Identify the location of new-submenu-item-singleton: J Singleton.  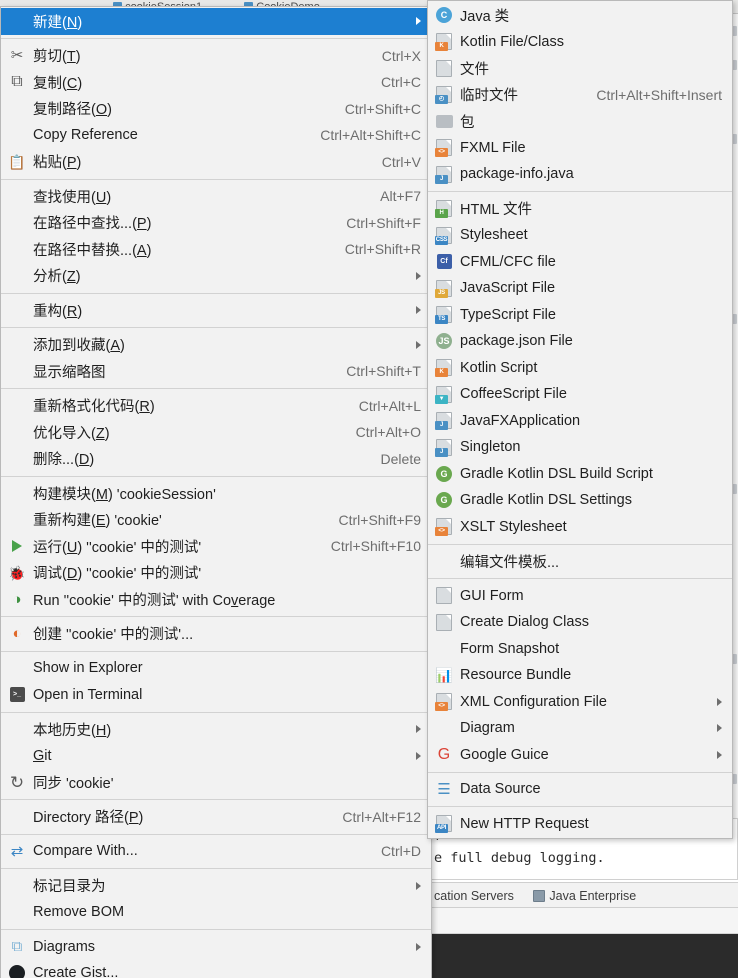
(580, 447).